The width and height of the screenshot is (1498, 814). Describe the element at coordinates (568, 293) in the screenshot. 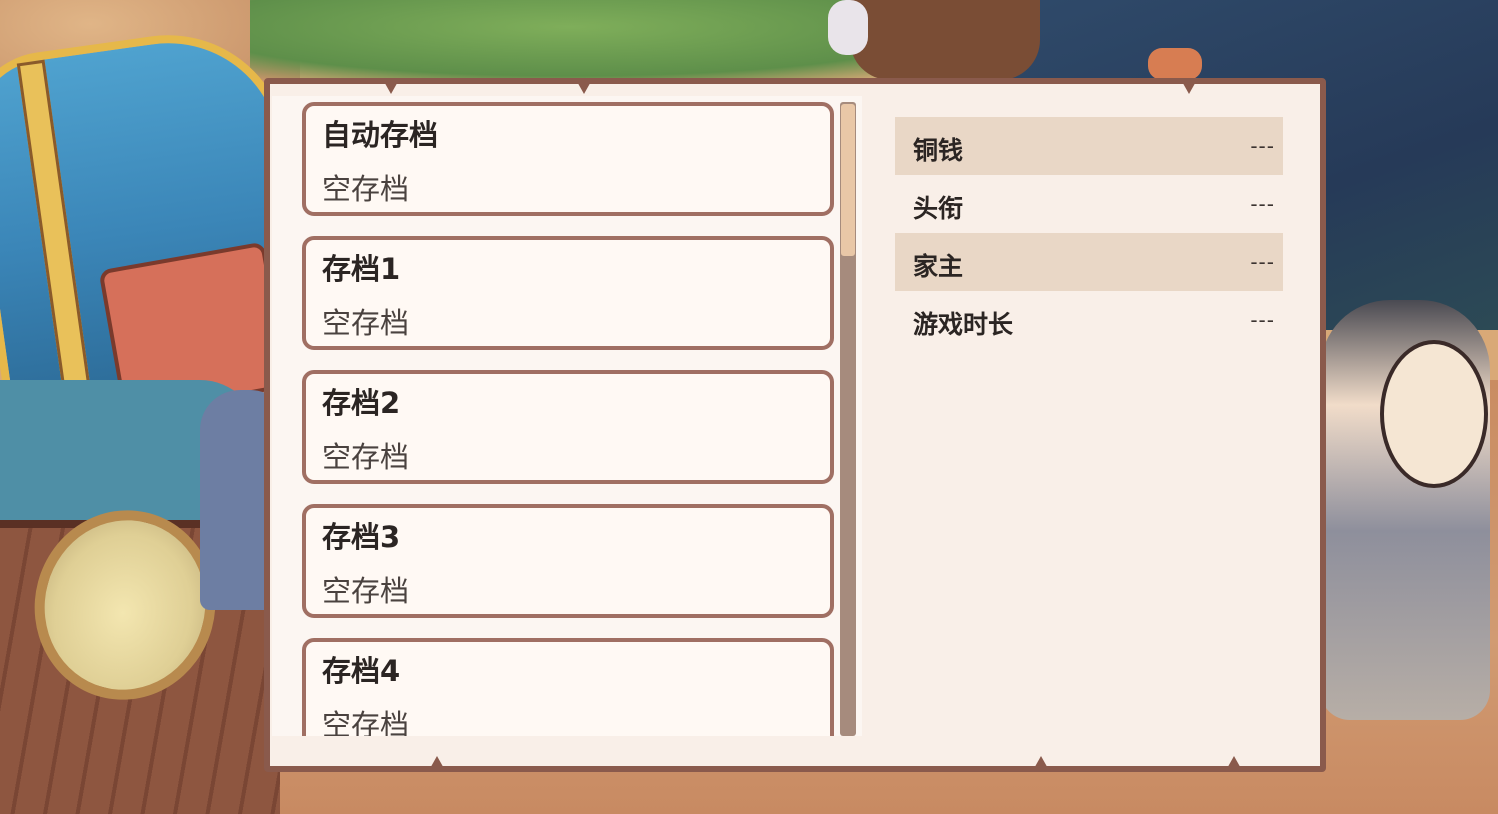

I see `save-slot-1: 存档1 空存档` at that location.